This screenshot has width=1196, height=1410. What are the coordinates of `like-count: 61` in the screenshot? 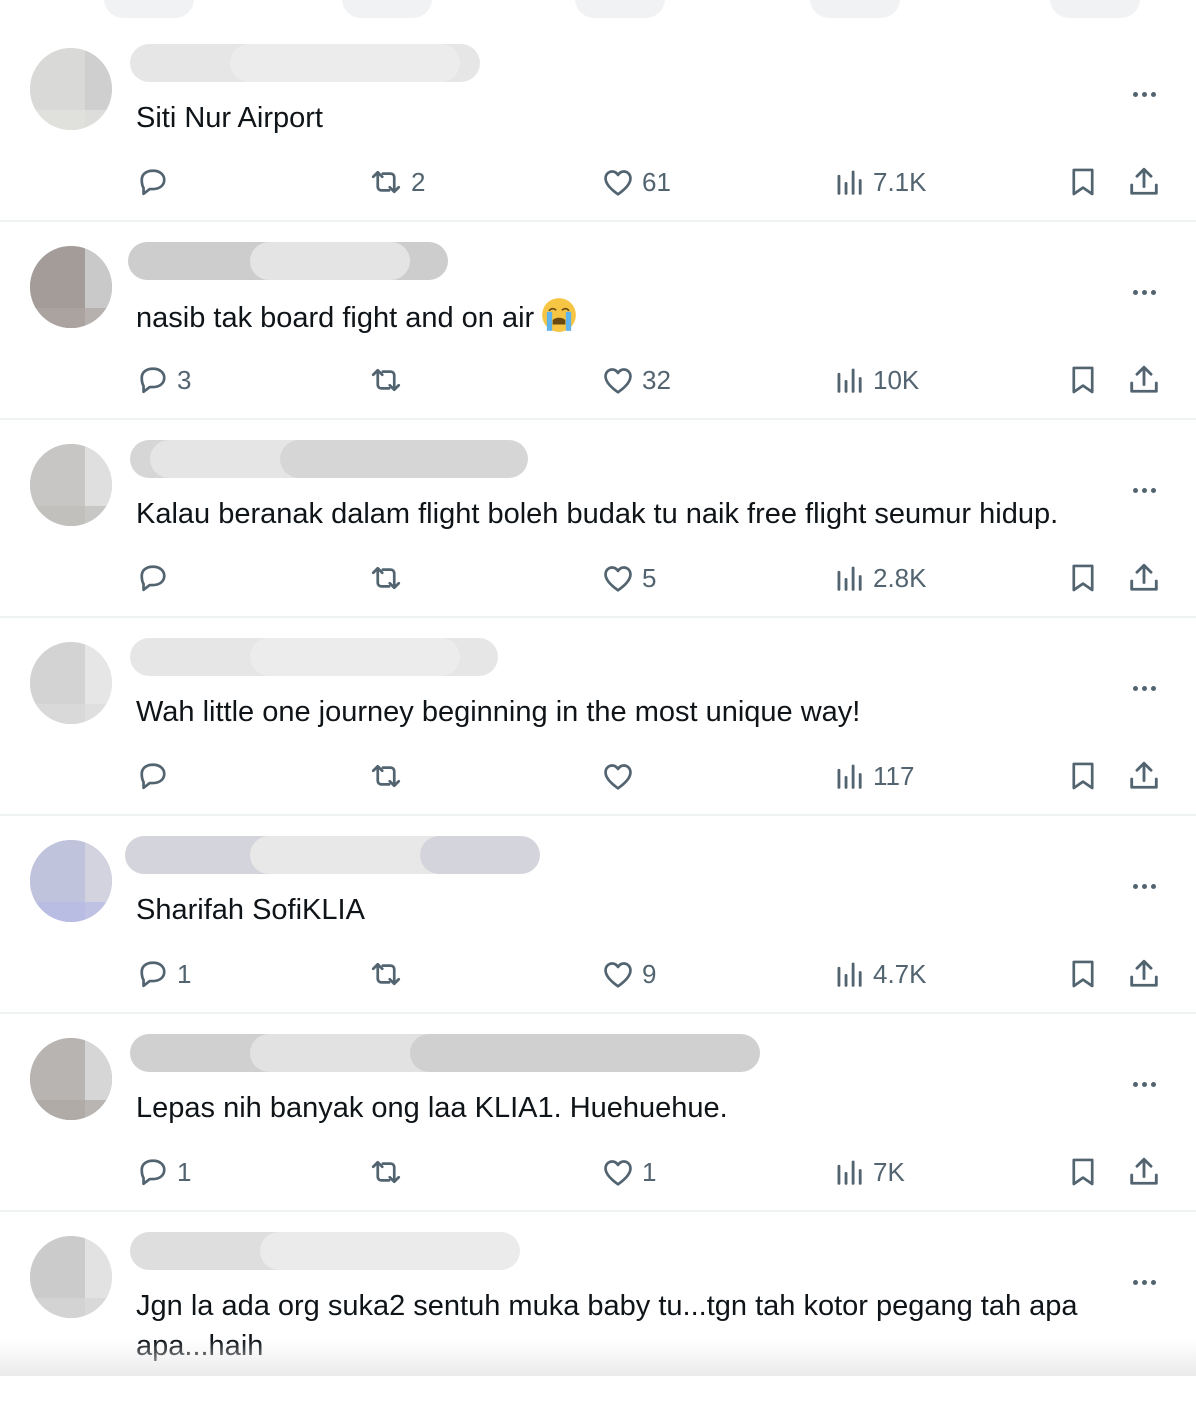 It's located at (656, 181).